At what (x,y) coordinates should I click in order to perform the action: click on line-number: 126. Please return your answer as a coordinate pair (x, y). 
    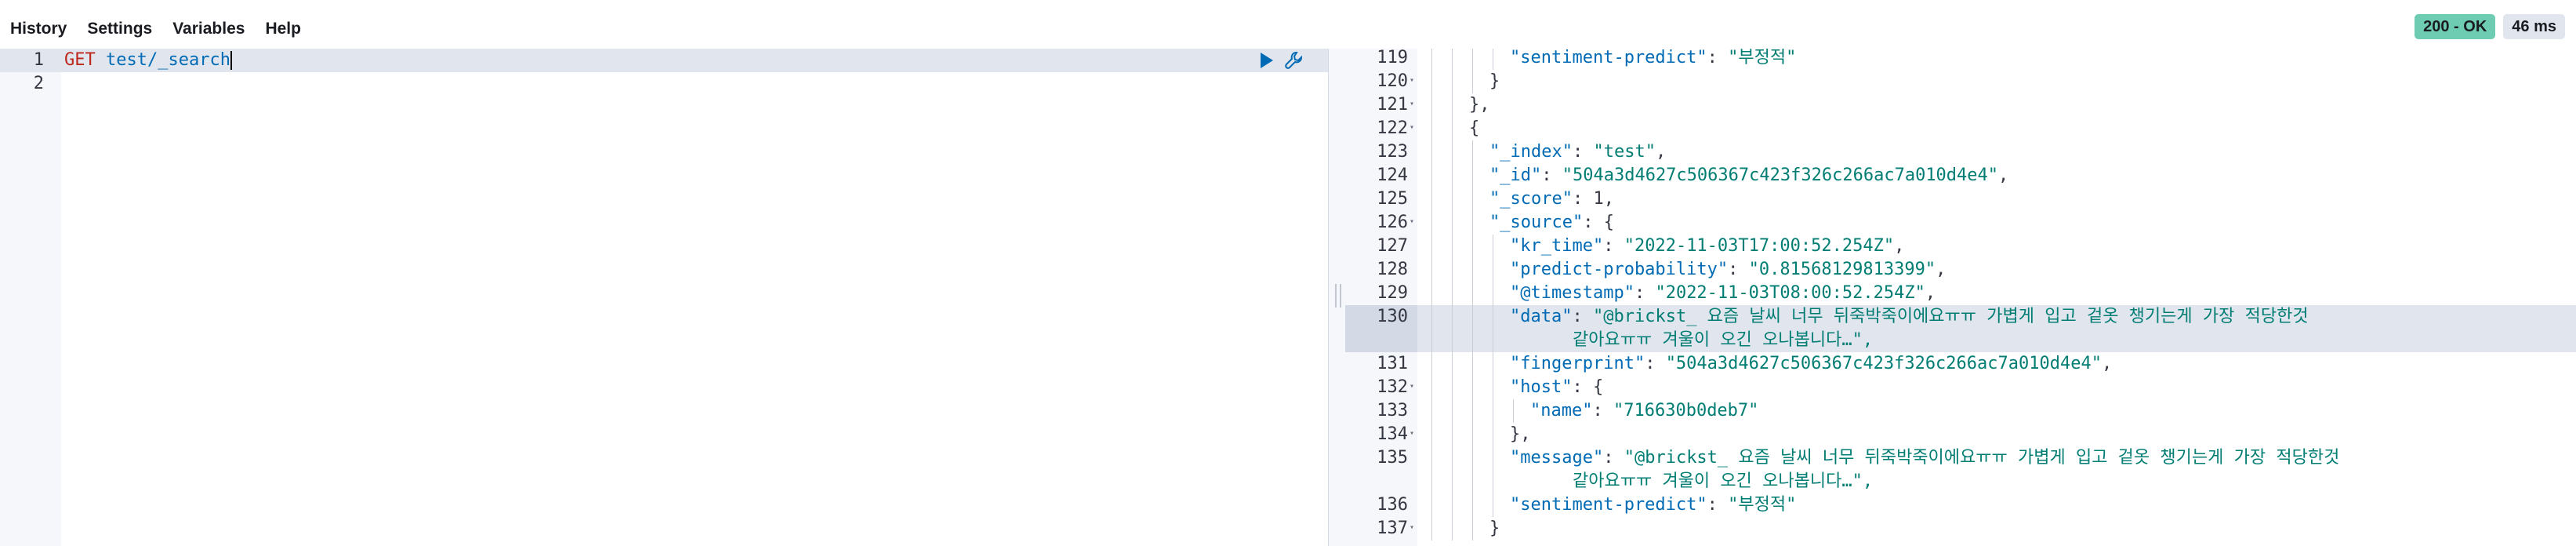
    Looking at the image, I should click on (1393, 222).